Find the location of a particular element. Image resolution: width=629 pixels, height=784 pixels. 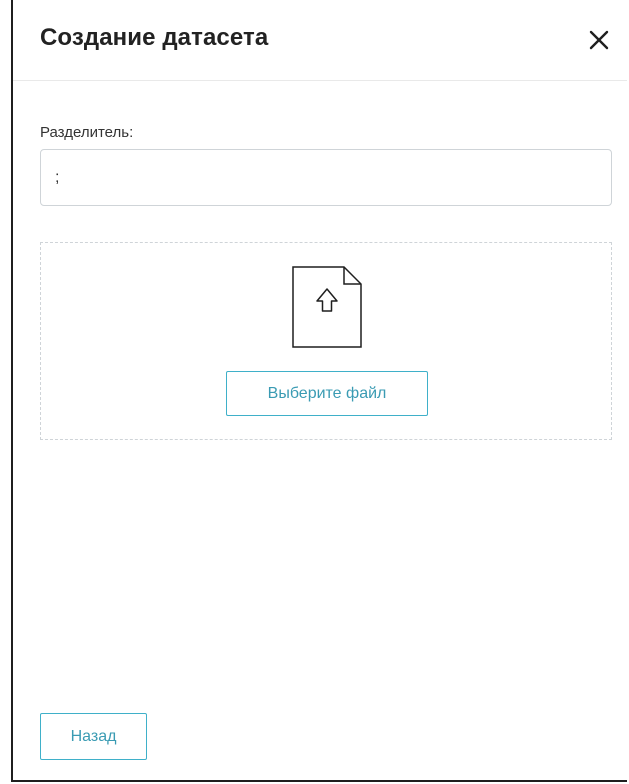

close-button is located at coordinates (599, 40).